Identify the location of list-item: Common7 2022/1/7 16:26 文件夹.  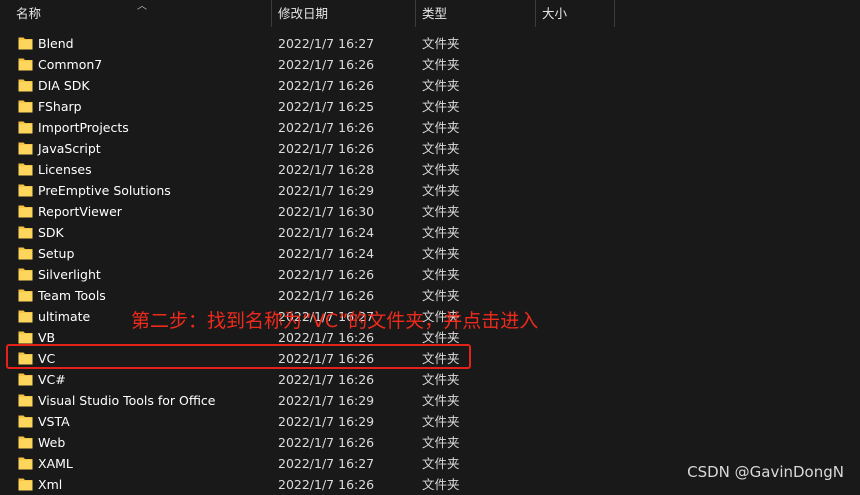
(430, 64).